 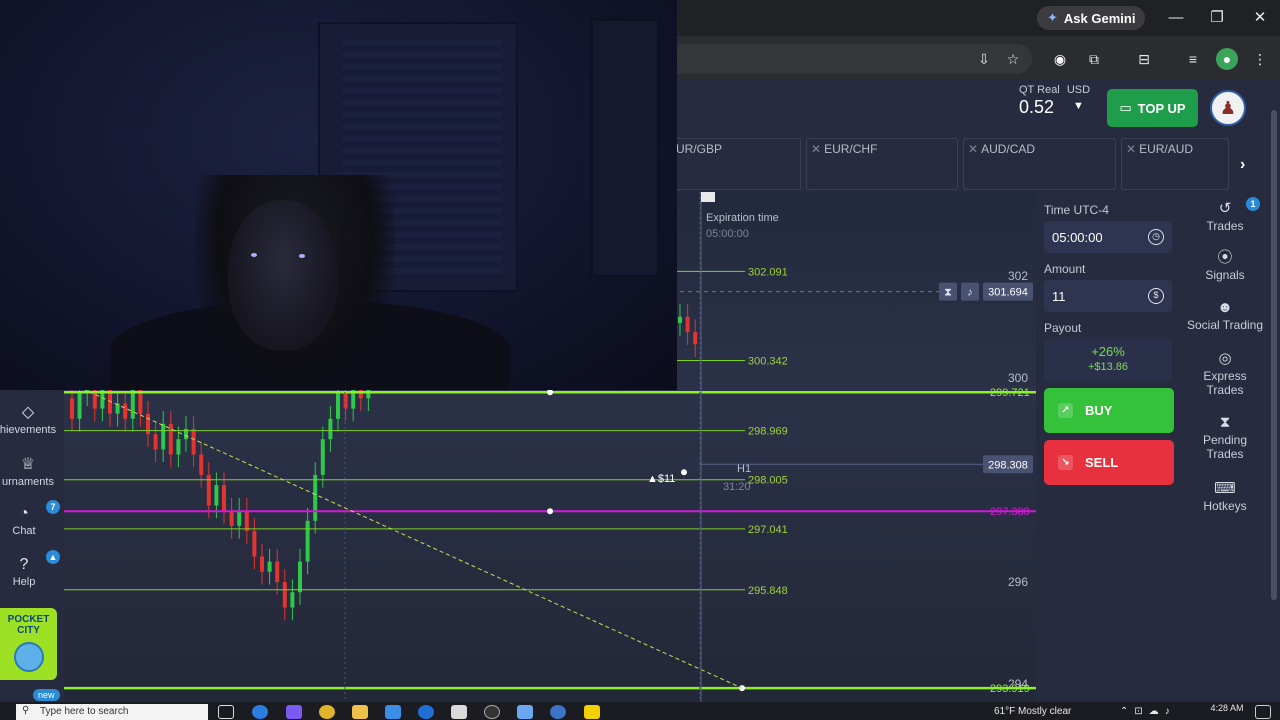 What do you see at coordinates (661, 479) in the screenshot?
I see `trade-marker-label: ▲$11` at bounding box center [661, 479].